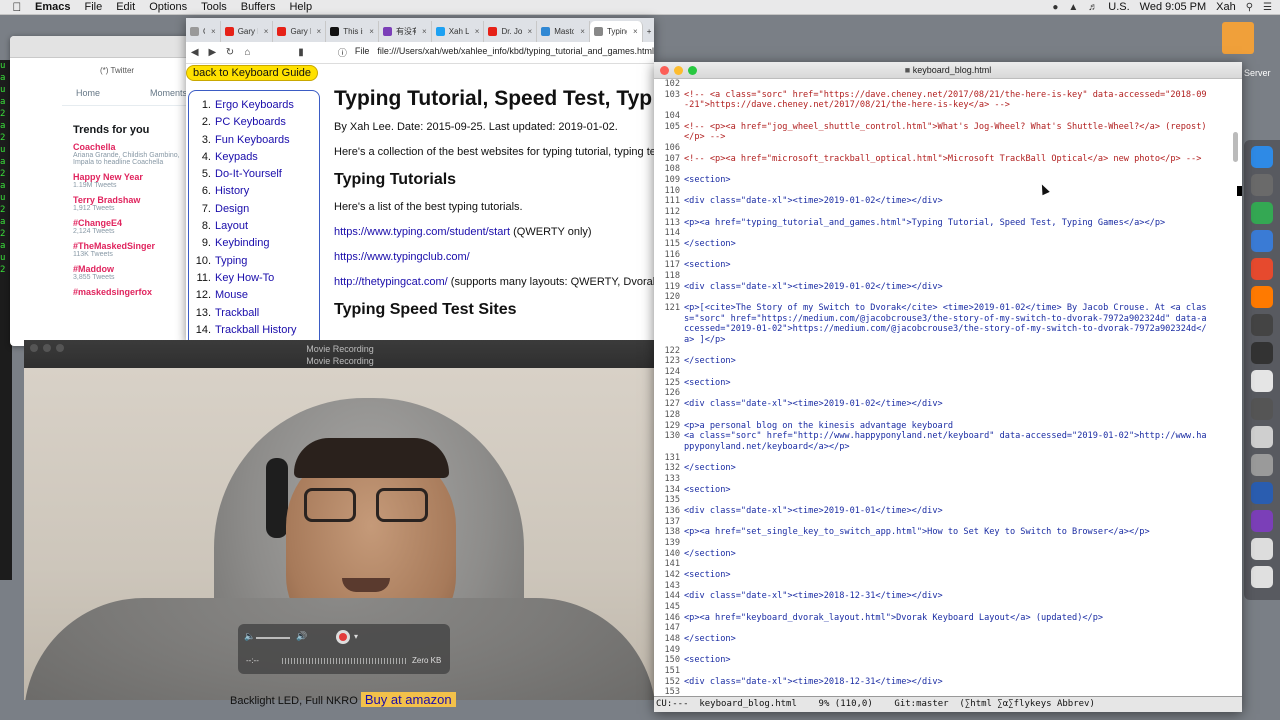  Describe the element at coordinates (252, 73) in the screenshot. I see `back-to-keyboard-guide-button: back to Keyboard Guide` at that location.